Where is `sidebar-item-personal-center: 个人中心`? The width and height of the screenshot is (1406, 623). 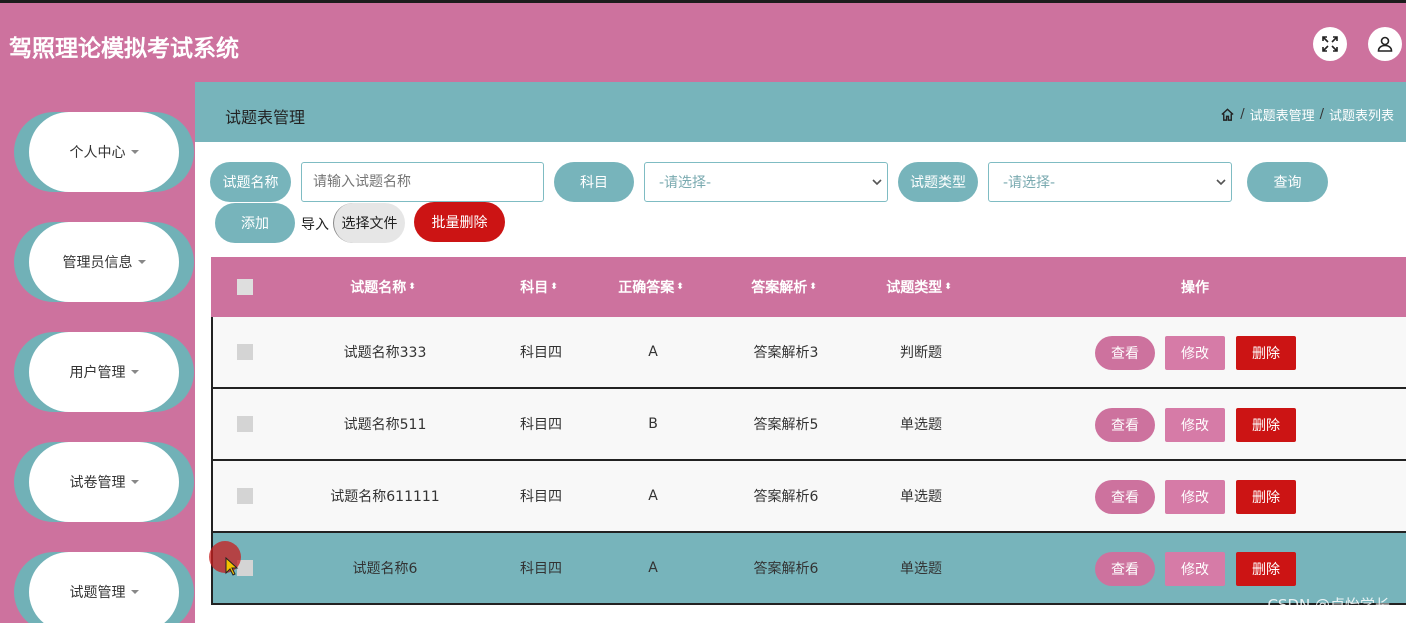 sidebar-item-personal-center: 个人中心 is located at coordinates (104, 152).